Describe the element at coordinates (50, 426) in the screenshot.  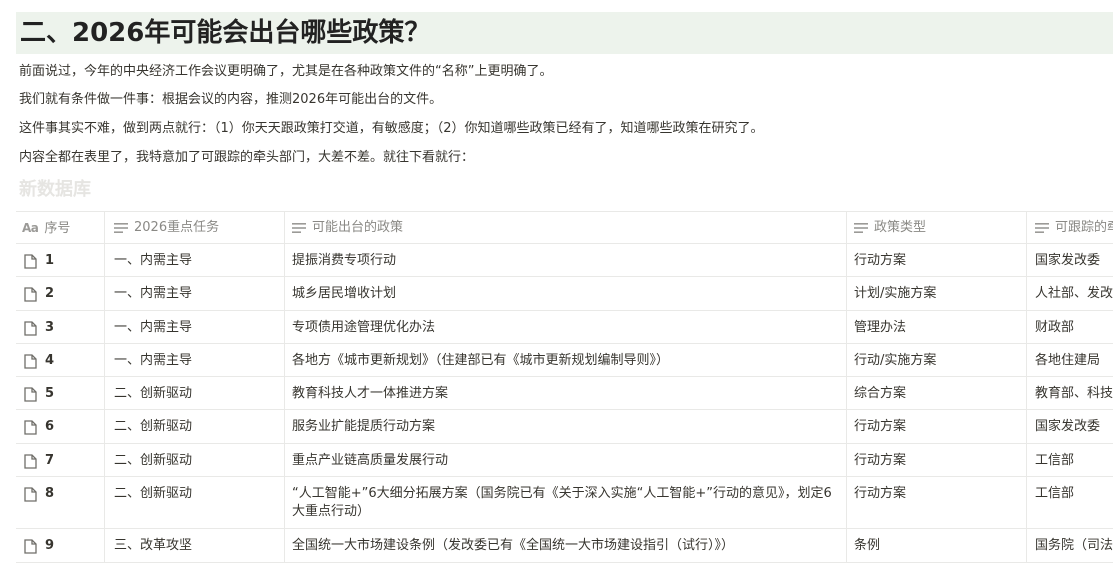
I see `row-number: 6` at that location.